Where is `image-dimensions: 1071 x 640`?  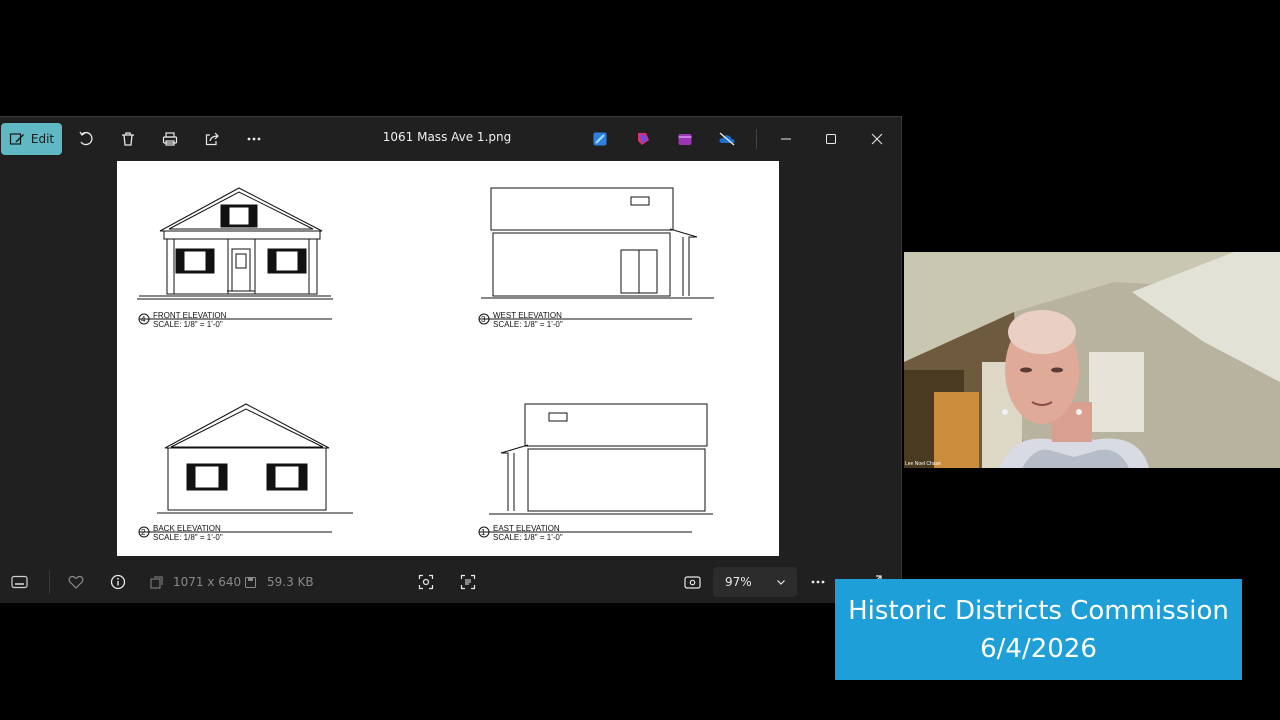 image-dimensions: 1071 x 640 is located at coordinates (195, 582).